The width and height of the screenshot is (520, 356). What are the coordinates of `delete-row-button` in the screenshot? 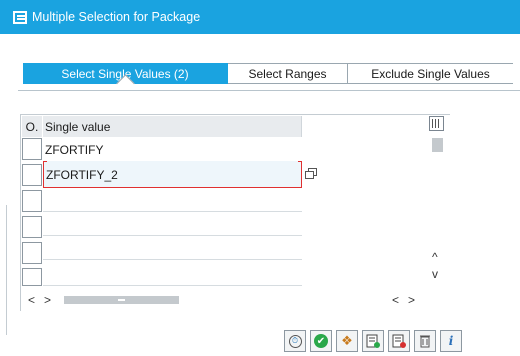 It's located at (399, 341).